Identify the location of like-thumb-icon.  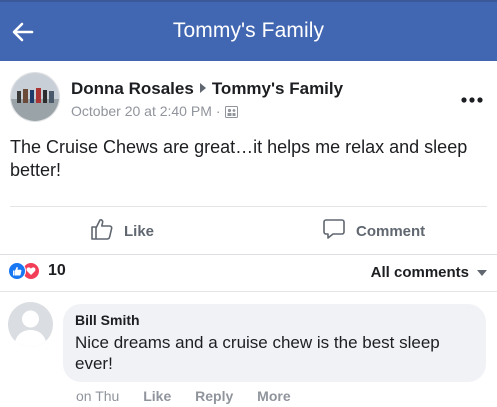
(102, 231).